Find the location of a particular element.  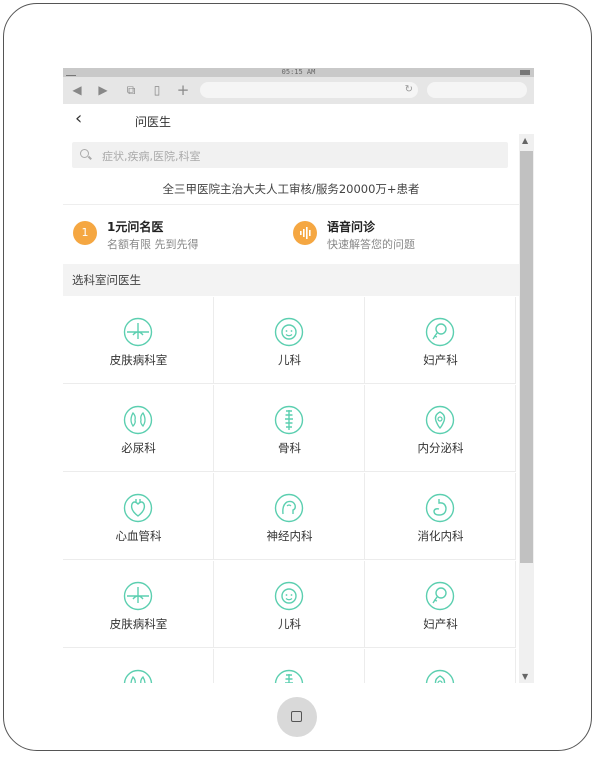

department-label: 神经内科 is located at coordinates (289, 536).